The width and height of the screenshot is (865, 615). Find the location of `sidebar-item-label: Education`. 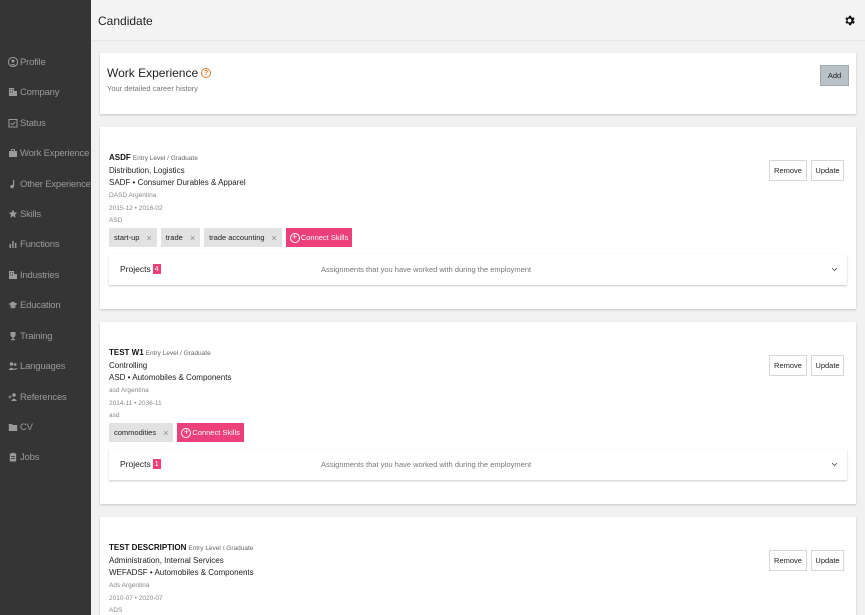

sidebar-item-label: Education is located at coordinates (40, 305).